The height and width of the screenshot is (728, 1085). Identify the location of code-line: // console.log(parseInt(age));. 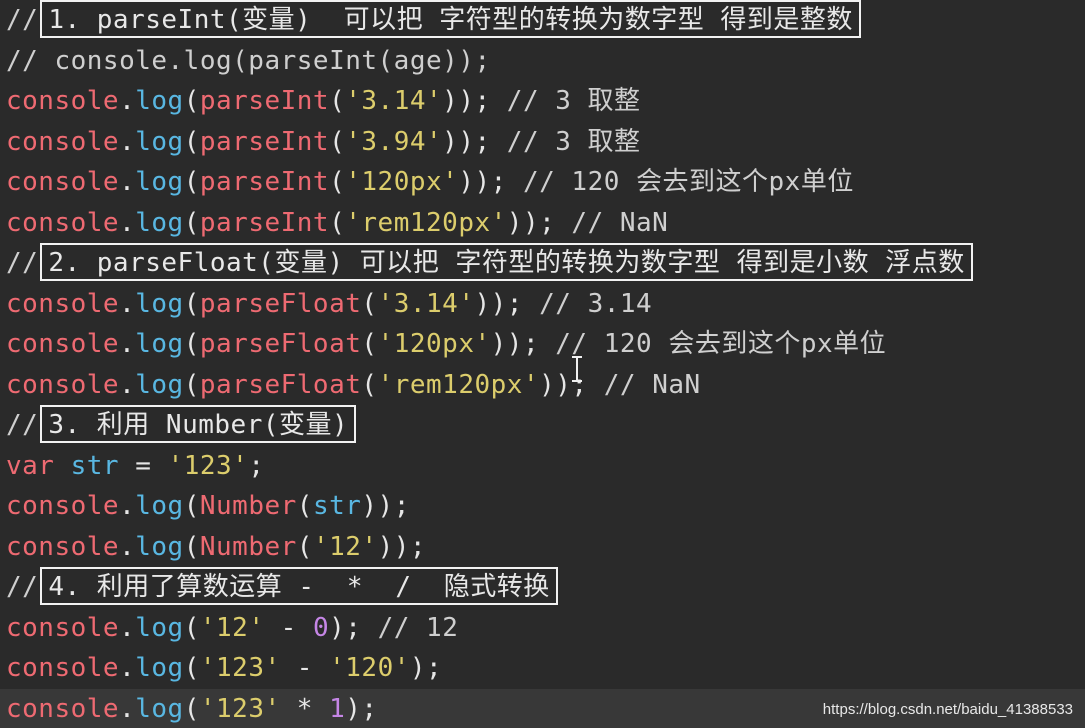
(248, 61).